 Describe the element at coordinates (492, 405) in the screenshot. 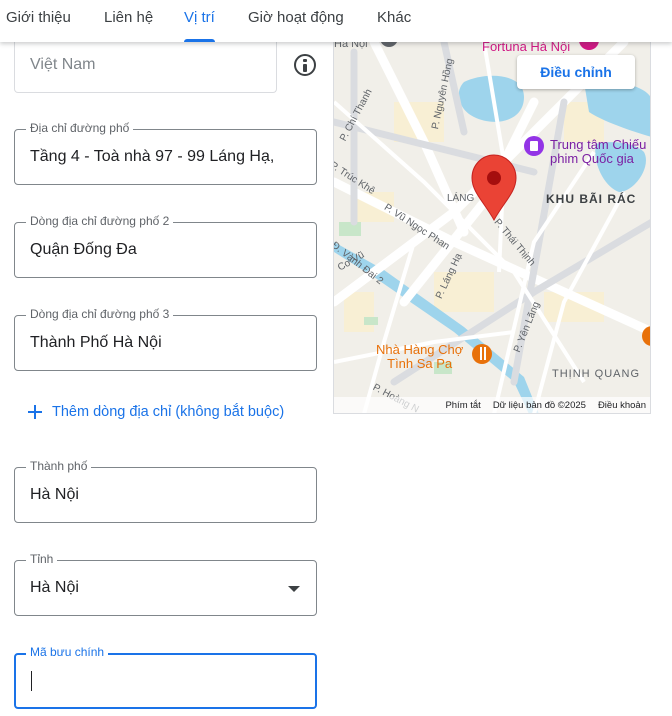

I see `map-footer: Phím tắt Dữ liệu bản đồ ©2025 Điều khoản` at that location.